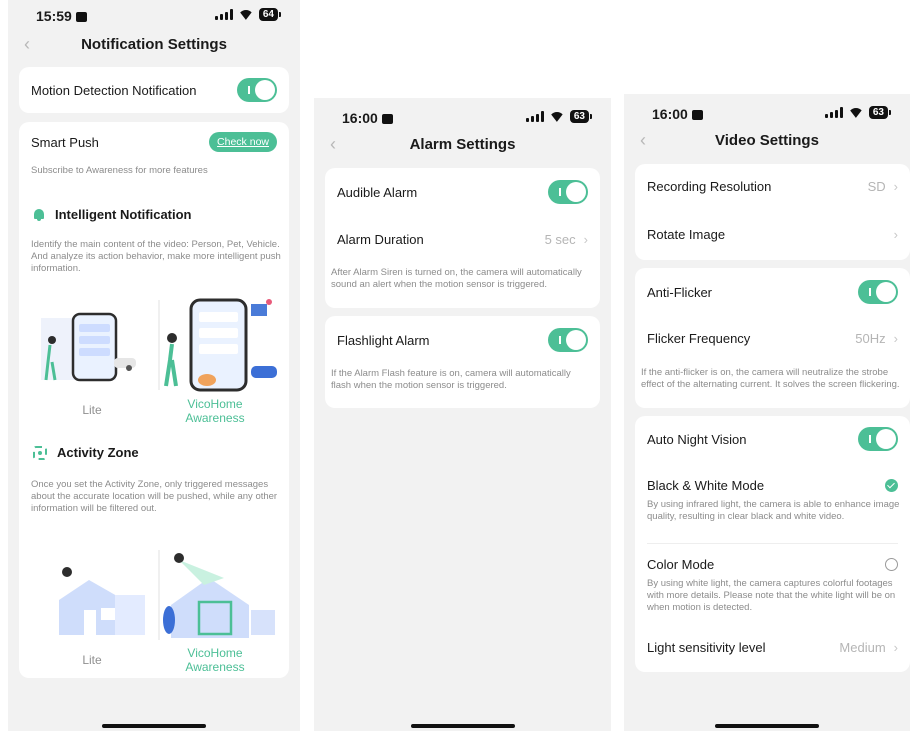 The height and width of the screenshot is (731, 910). I want to click on subscribe-text: Subscribe to Awareness for more features, so click(119, 170).